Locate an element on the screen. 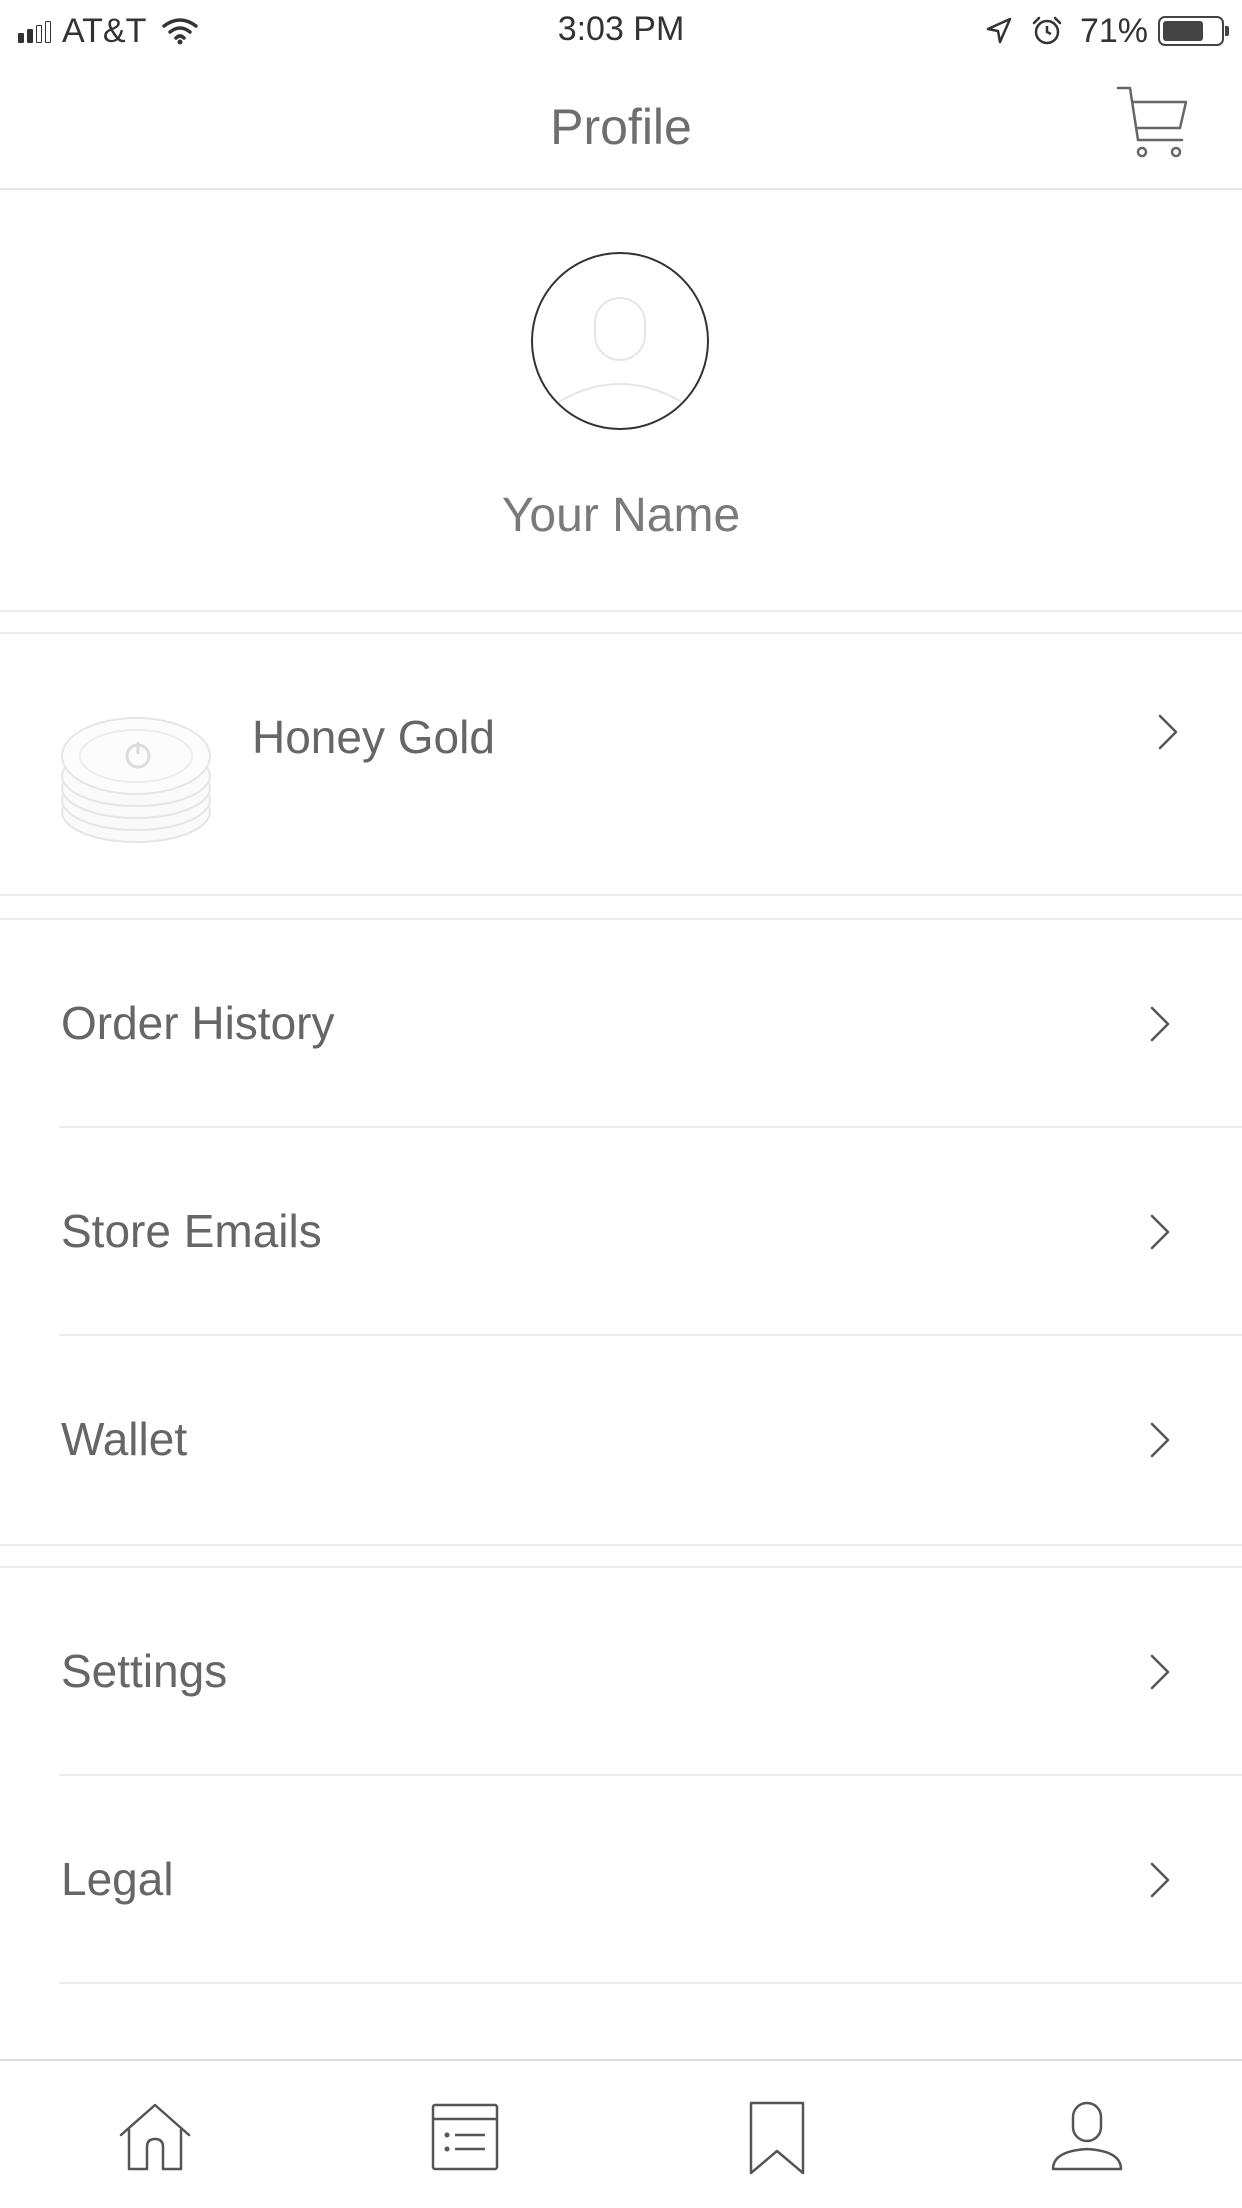 This screenshot has height=2208, width=1242. tab-saved is located at coordinates (777, 2137).